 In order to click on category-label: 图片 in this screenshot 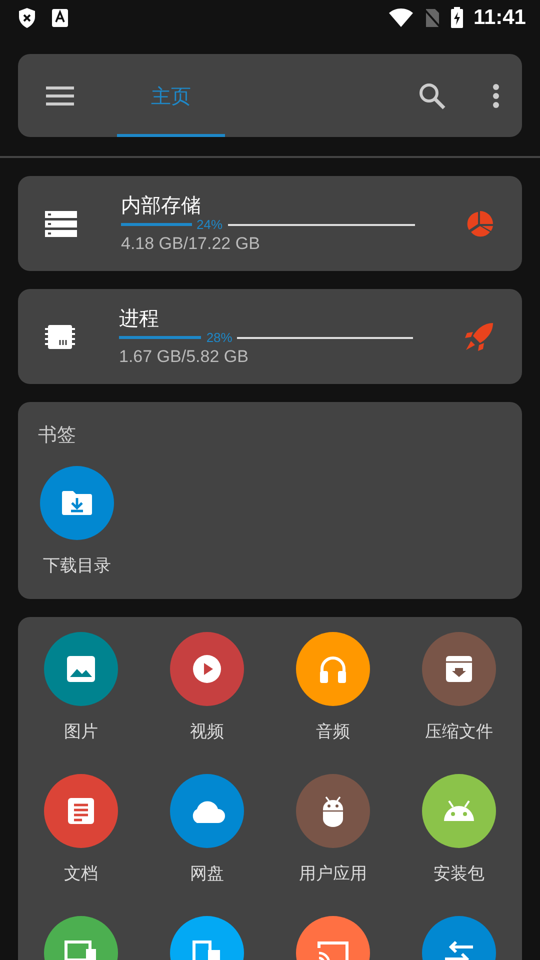, I will do `click(81, 732)`.